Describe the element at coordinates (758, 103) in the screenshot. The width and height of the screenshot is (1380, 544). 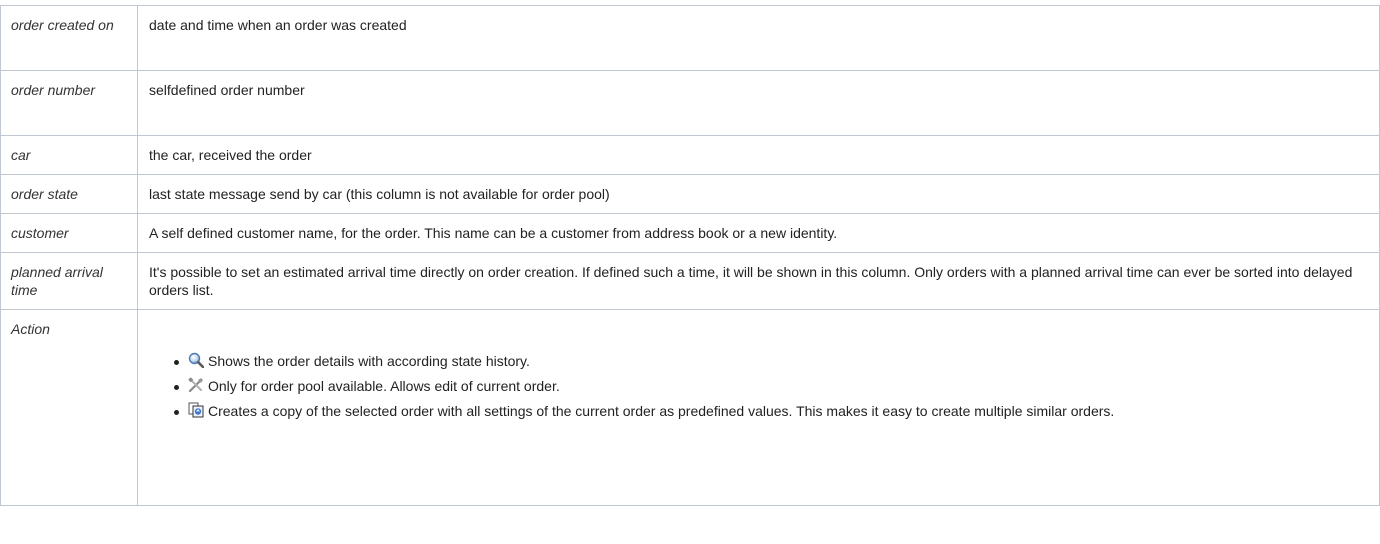
I see `description-cell: selfdefined order number` at that location.